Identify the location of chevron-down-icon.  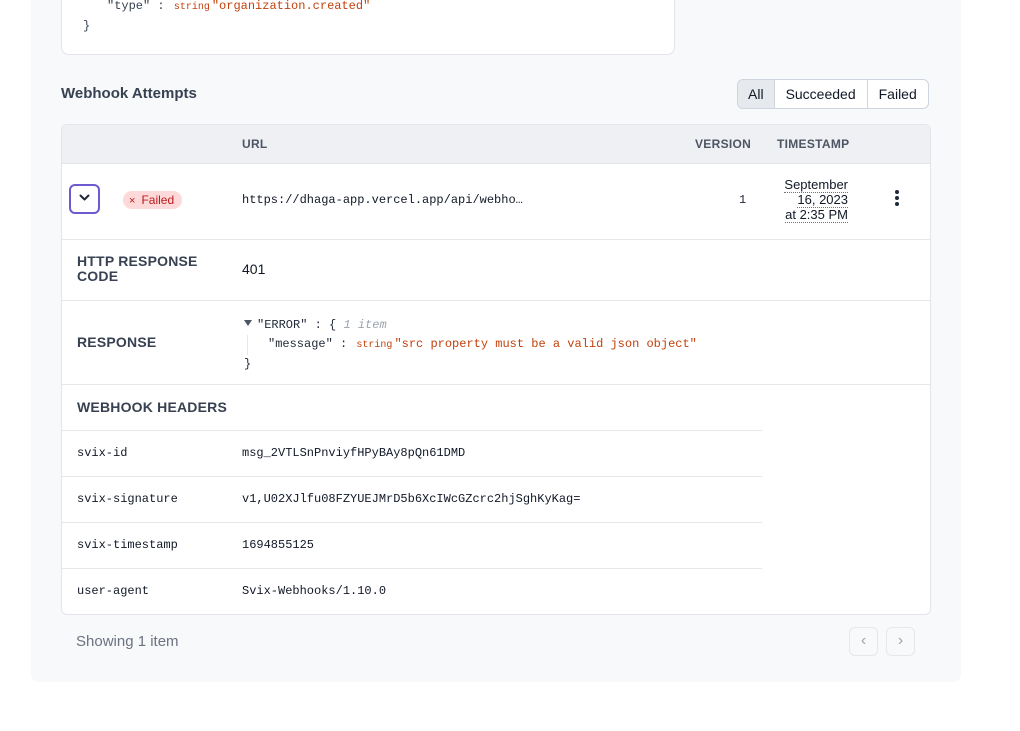
(84, 197).